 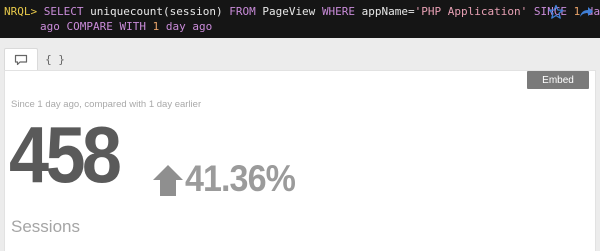 What do you see at coordinates (152, 26) in the screenshot?
I see `query-token: 1` at bounding box center [152, 26].